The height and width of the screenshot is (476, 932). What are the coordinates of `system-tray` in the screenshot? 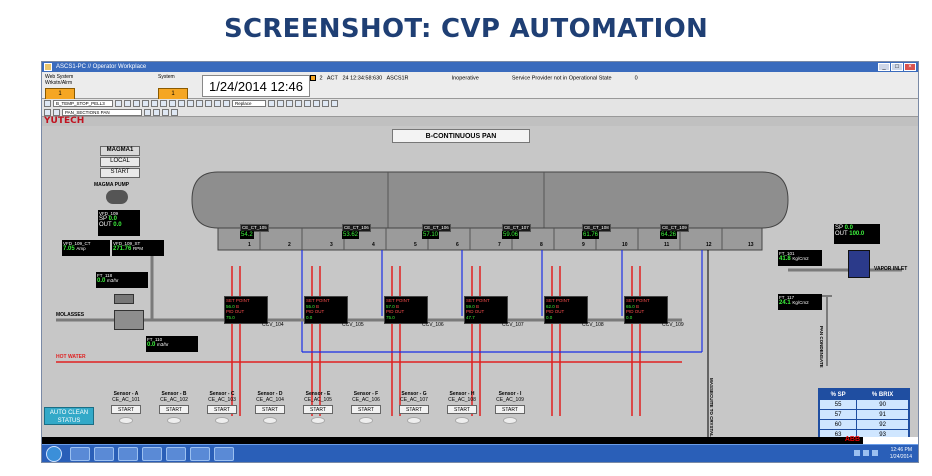 It's located at (866, 453).